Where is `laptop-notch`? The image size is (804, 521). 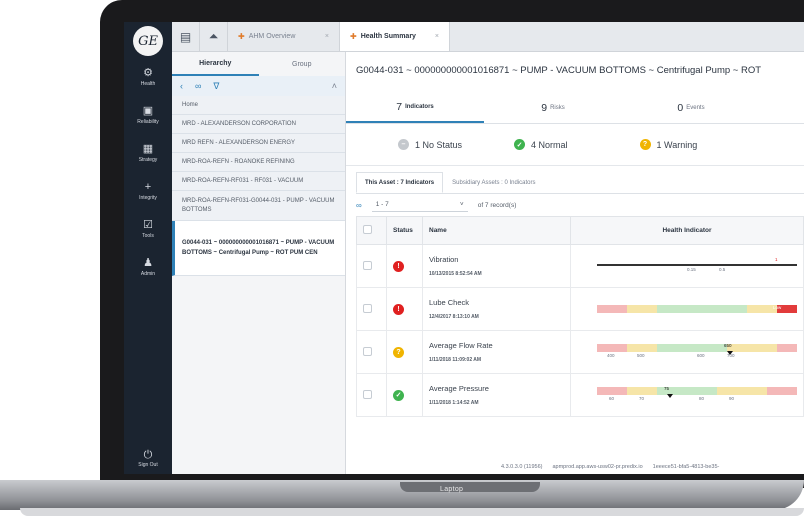 laptop-notch is located at coordinates (470, 487).